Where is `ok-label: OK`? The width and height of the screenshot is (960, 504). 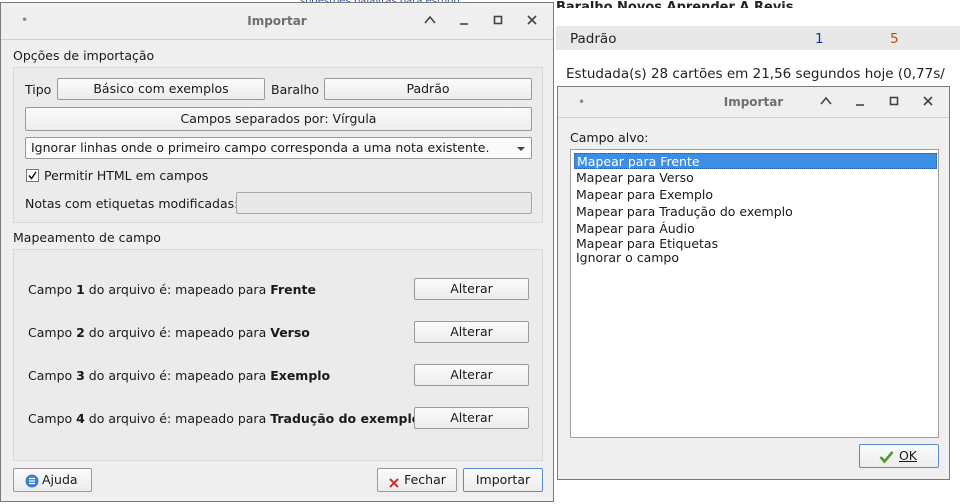 ok-label: OK is located at coordinates (908, 455).